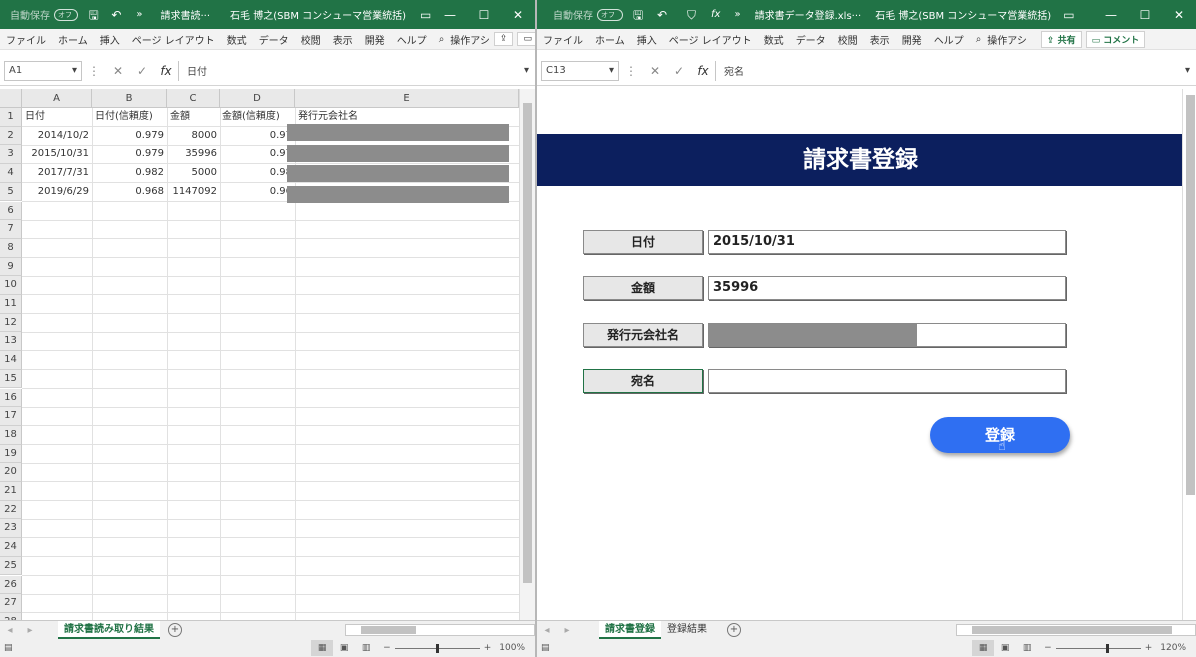  Describe the element at coordinates (563, 39) in the screenshot. I see `tab-file: ファイル` at that location.